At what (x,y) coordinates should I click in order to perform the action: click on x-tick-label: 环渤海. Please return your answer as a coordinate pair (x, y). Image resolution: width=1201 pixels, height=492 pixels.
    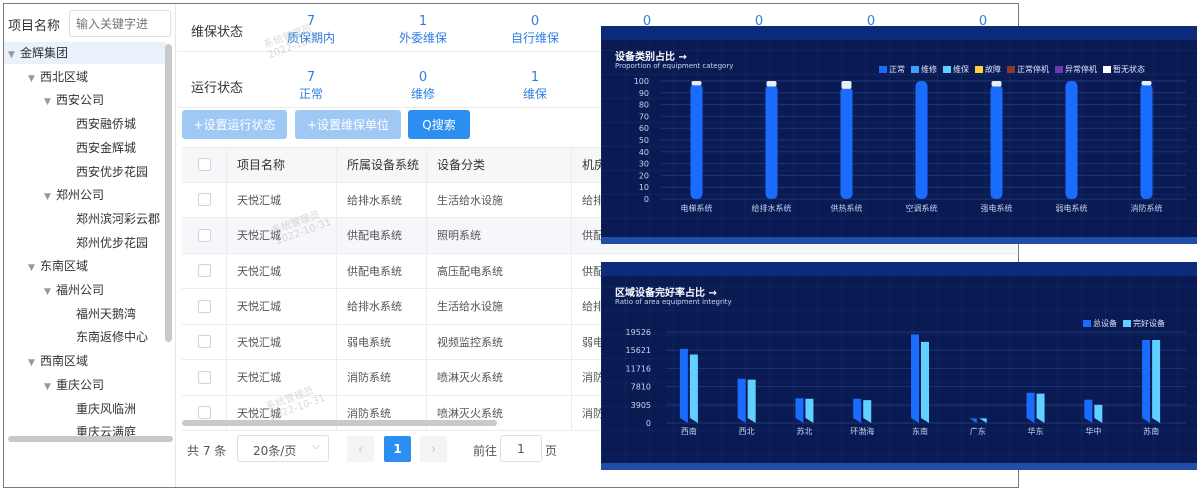
    Looking at the image, I should click on (862, 431).